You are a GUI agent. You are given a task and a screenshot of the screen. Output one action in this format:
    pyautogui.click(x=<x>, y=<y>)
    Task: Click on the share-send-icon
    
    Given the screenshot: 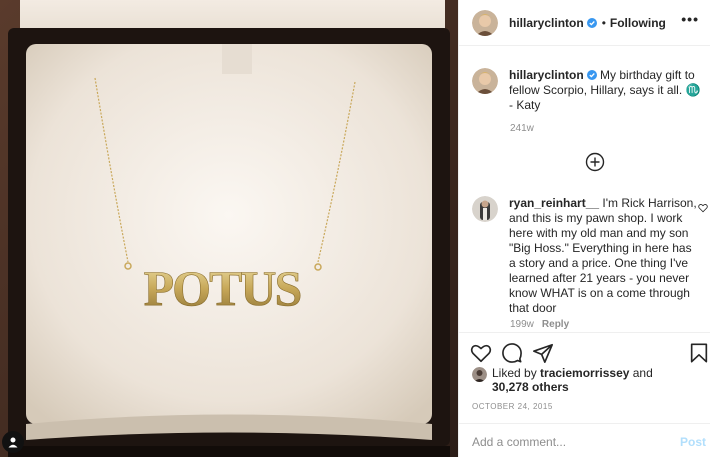 What is the action you would take?
    pyautogui.click(x=543, y=353)
    